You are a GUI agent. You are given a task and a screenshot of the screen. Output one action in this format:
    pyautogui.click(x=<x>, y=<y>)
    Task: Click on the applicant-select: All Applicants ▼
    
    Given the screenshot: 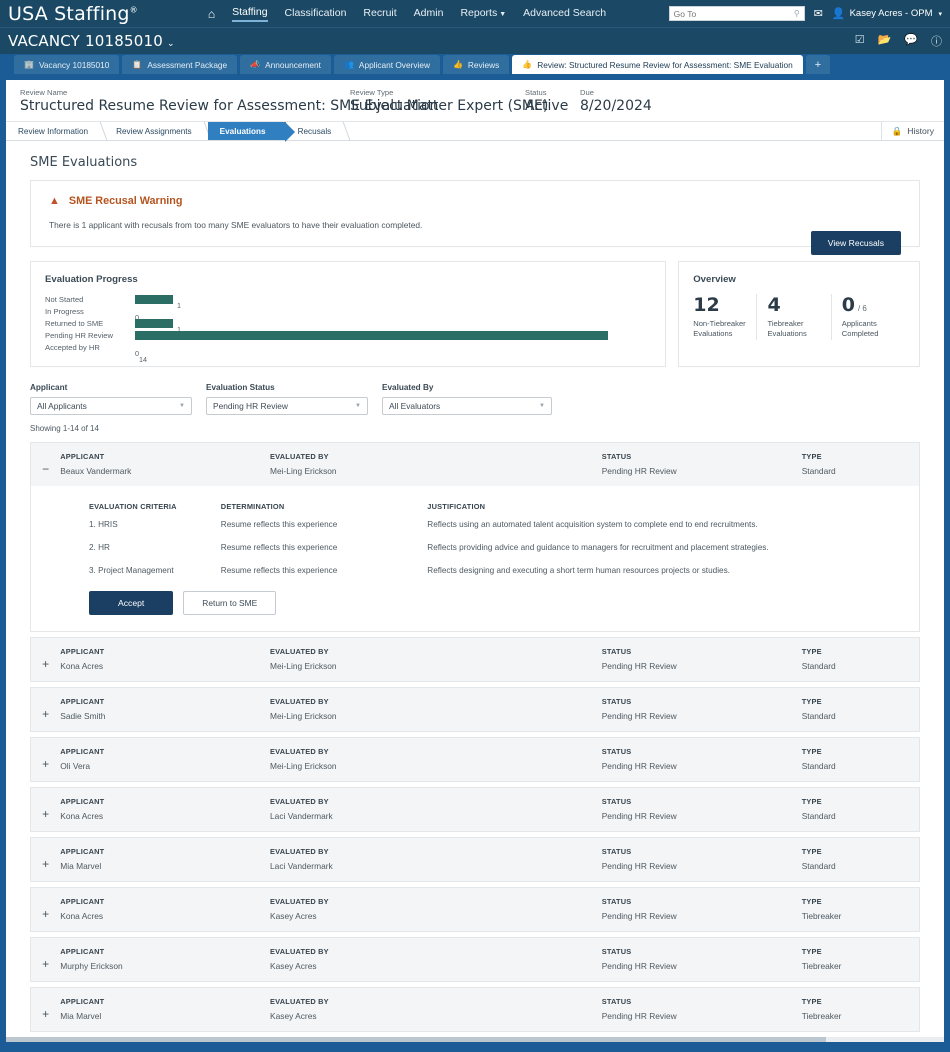 What is the action you would take?
    pyautogui.click(x=111, y=406)
    